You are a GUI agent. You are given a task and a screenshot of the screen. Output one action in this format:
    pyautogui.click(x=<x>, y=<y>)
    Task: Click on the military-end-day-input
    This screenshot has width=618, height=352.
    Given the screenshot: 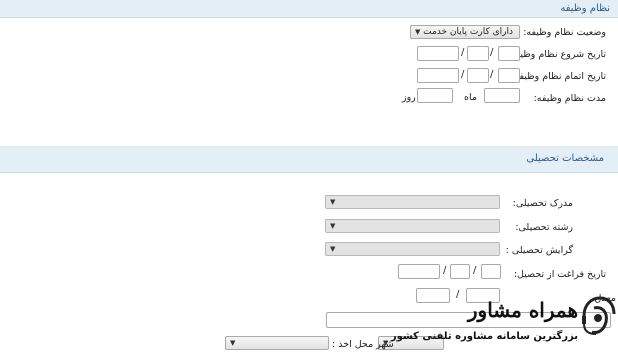 What is the action you would take?
    pyautogui.click(x=509, y=75)
    